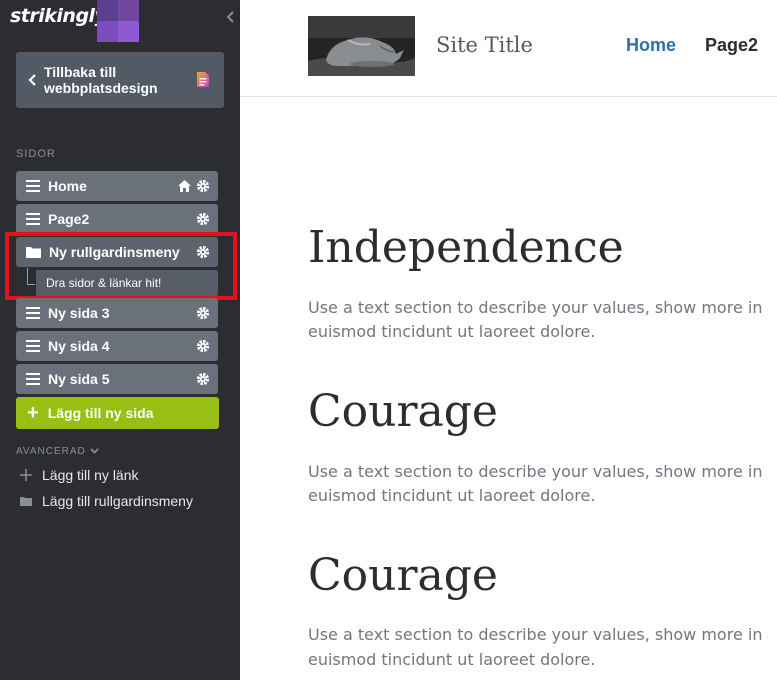 The width and height of the screenshot is (777, 680). I want to click on page-item-label: Ny sida 5, so click(79, 379).